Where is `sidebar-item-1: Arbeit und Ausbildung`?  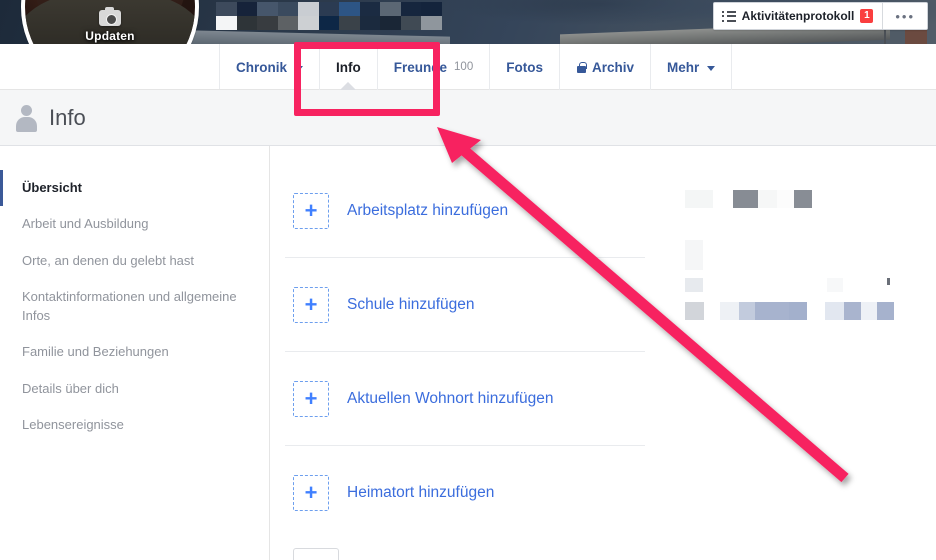 sidebar-item-1: Arbeit und Ausbildung is located at coordinates (134, 224).